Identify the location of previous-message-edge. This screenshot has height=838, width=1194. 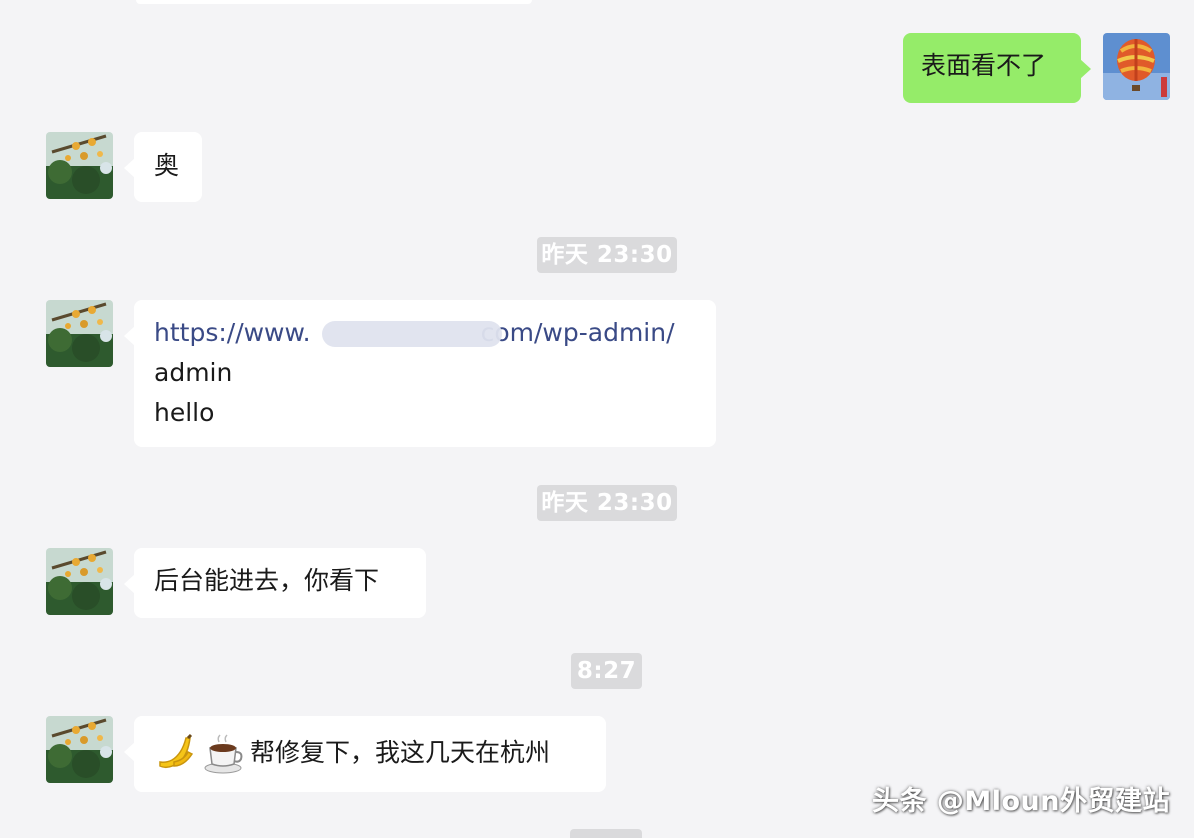
(334, 2).